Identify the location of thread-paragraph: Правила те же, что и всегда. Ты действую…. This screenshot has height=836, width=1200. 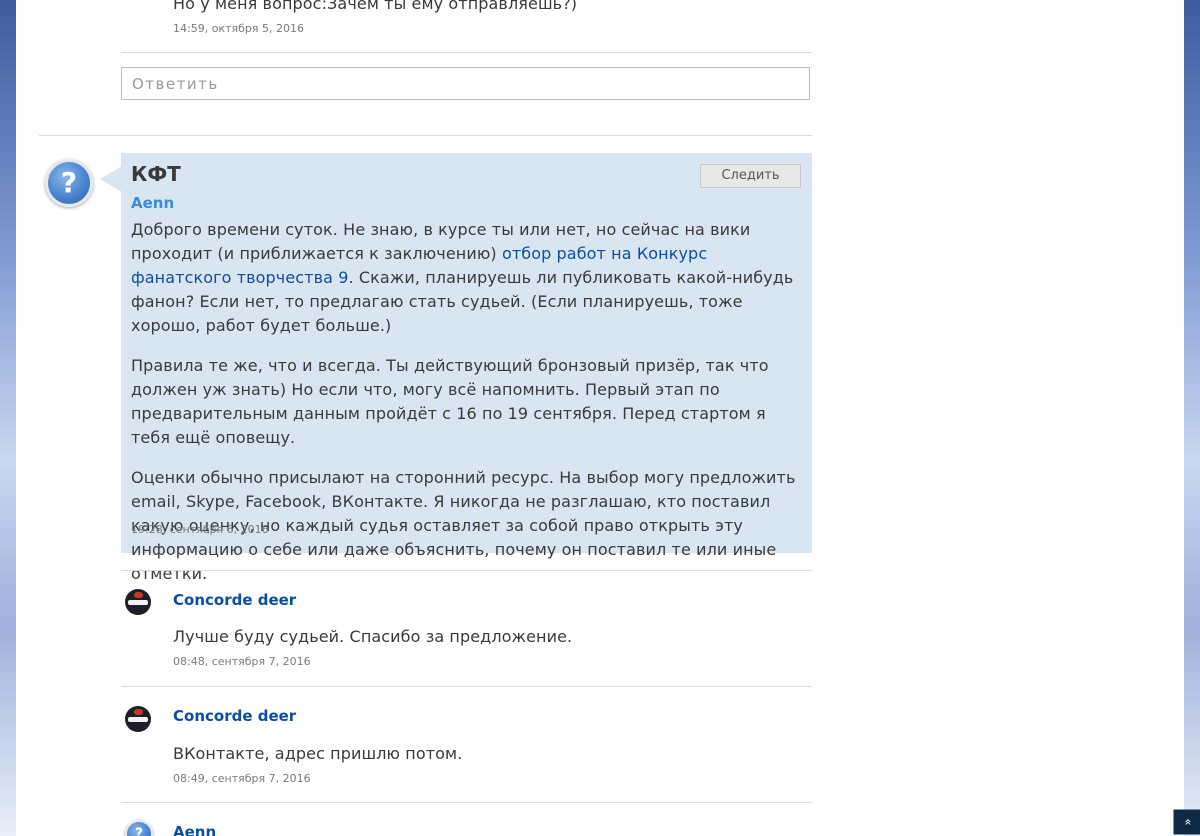
(450, 401).